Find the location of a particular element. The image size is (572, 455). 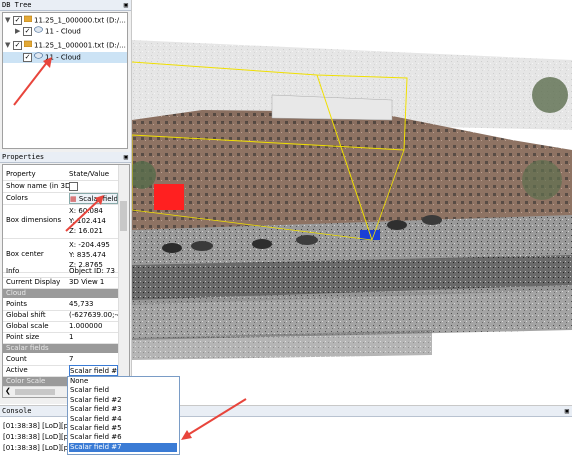

row-current-display: Current Display 3D View 1 is located at coordinates (60, 283).